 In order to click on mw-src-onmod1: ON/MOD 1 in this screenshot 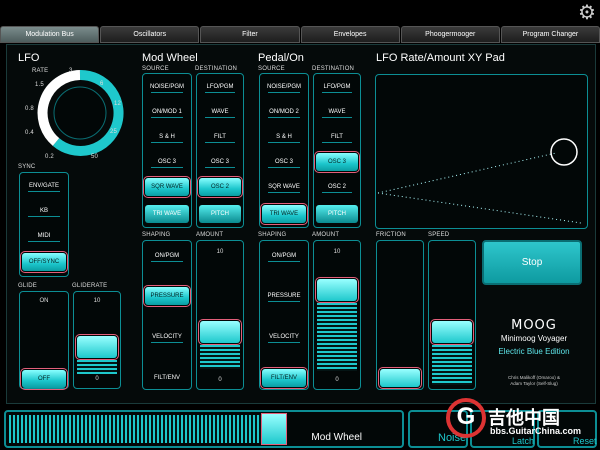, I will do `click(167, 112)`.